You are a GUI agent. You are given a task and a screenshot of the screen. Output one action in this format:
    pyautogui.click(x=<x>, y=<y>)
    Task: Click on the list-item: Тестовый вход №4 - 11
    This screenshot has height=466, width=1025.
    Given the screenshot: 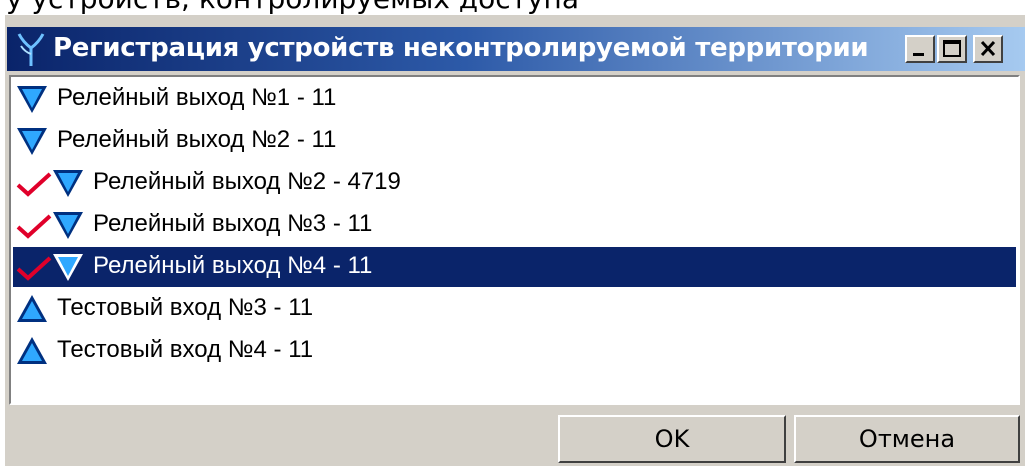 What is the action you would take?
    pyautogui.click(x=514, y=351)
    